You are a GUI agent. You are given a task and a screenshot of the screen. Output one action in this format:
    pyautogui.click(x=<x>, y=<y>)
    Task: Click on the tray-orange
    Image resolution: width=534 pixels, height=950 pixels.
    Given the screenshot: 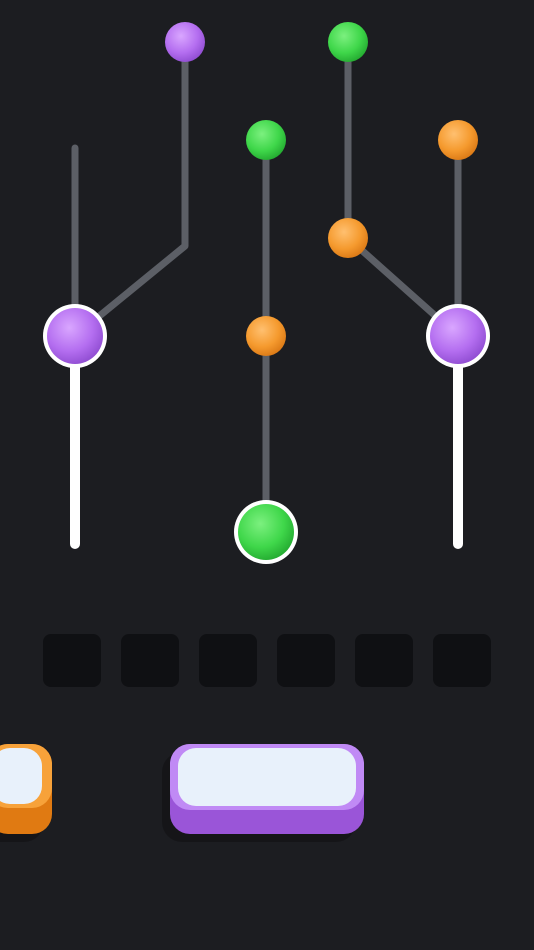 What is the action you would take?
    pyautogui.click(x=26, y=789)
    